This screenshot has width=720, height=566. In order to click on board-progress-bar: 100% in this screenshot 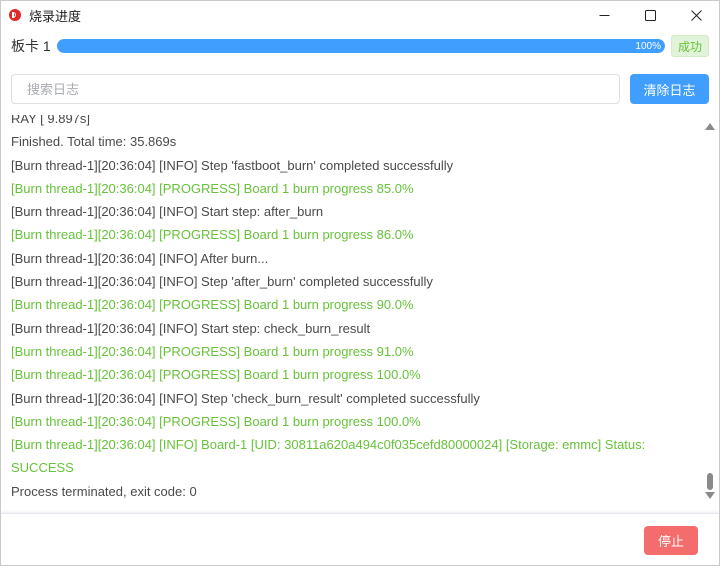, I will do `click(361, 46)`.